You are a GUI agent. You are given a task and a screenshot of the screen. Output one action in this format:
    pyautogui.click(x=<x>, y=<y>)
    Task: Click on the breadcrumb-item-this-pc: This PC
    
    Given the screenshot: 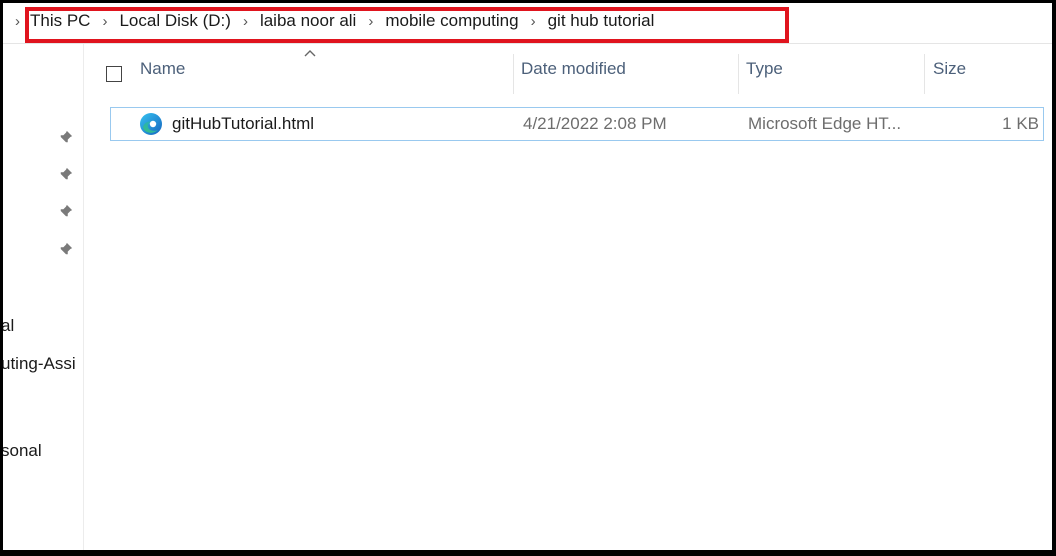 What is the action you would take?
    pyautogui.click(x=60, y=21)
    